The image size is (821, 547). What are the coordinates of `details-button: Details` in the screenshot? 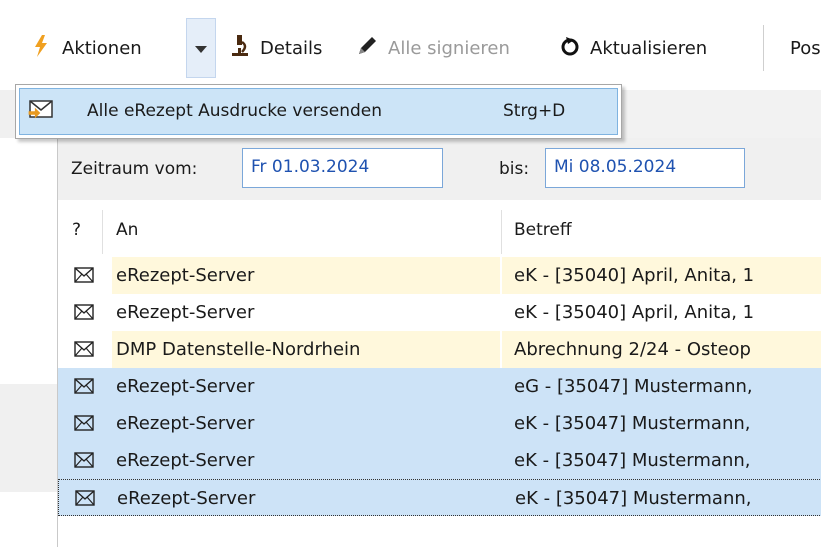 It's located at (276, 48).